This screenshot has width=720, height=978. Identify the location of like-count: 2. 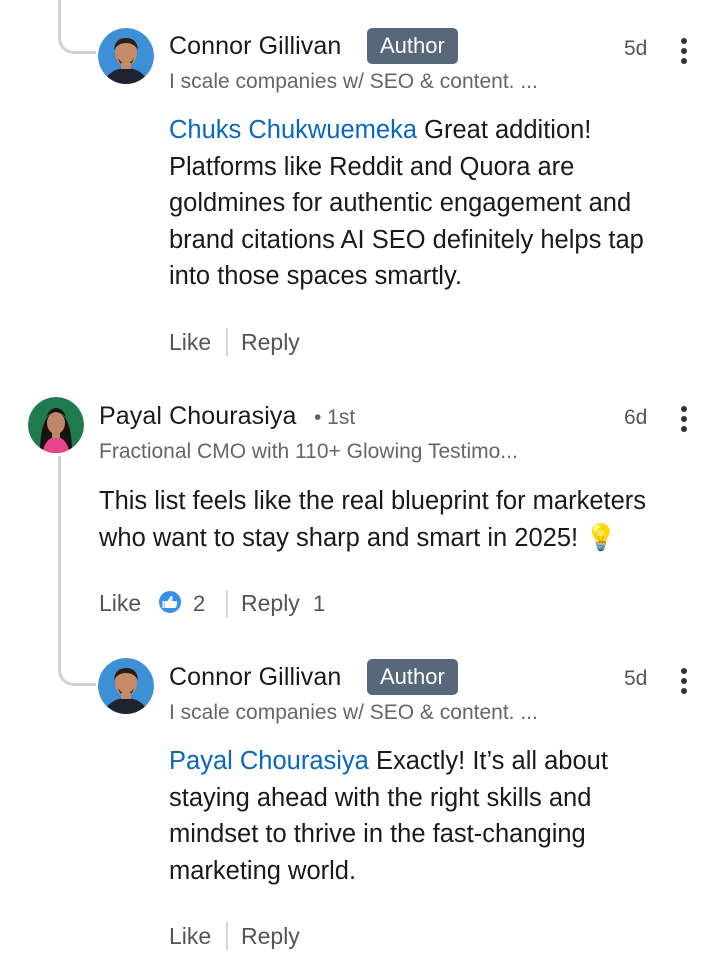
(199, 604).